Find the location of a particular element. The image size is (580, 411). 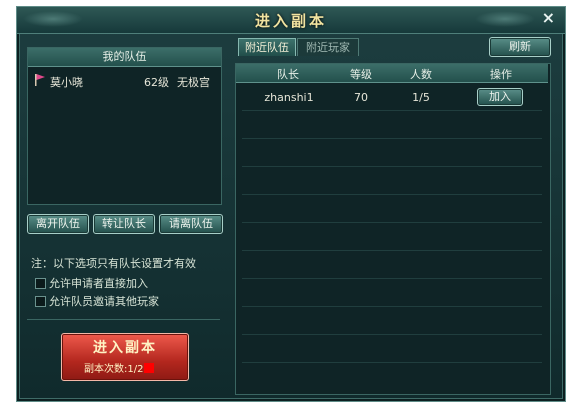

allow-join-checkbox is located at coordinates (40, 283).